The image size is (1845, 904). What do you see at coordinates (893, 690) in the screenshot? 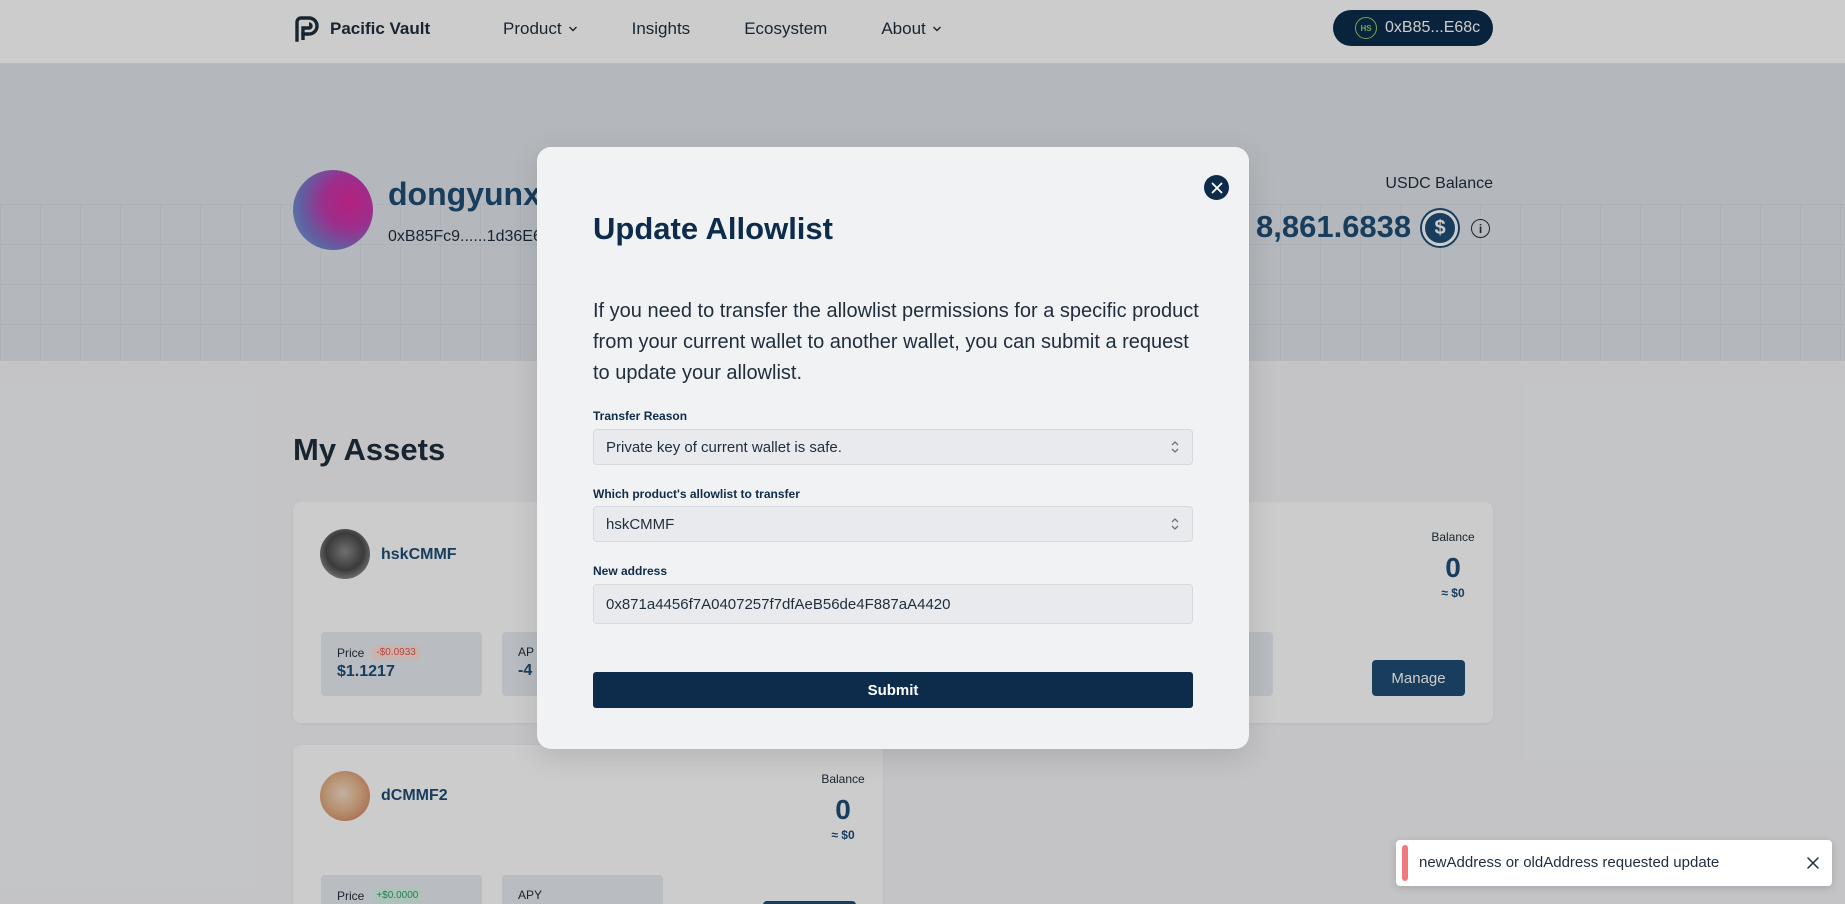
I see `submit-button: Submit` at bounding box center [893, 690].